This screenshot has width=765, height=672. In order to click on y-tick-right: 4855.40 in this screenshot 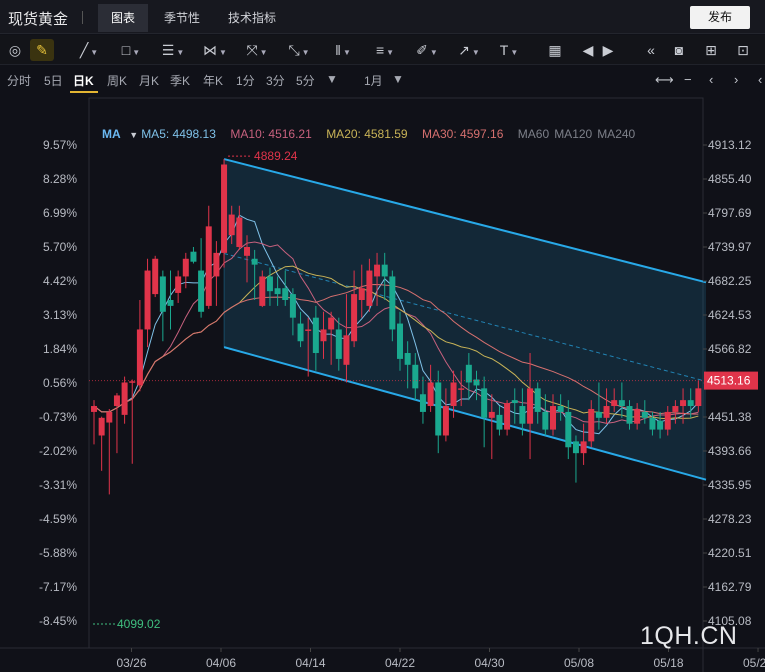, I will do `click(730, 179)`.